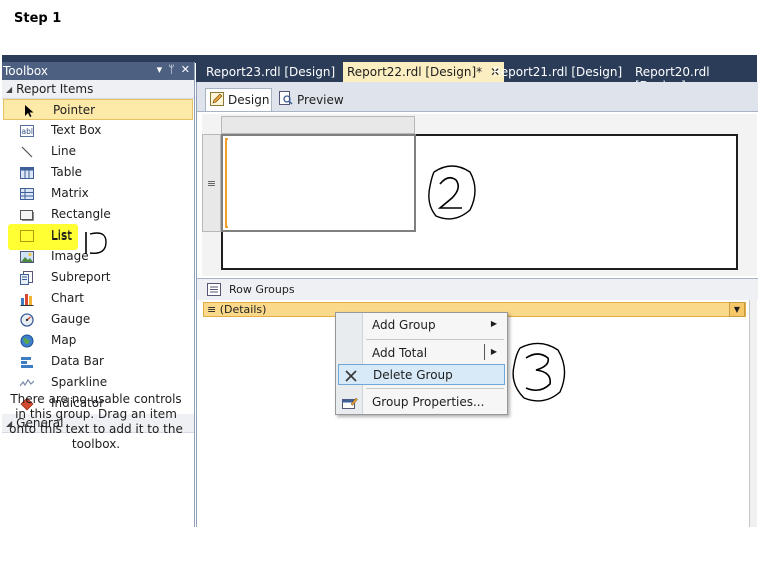 Image resolution: width=763 pixels, height=579 pixels. Describe the element at coordinates (98, 298) in the screenshot. I see `toolbox-item-chart: Chart` at that location.